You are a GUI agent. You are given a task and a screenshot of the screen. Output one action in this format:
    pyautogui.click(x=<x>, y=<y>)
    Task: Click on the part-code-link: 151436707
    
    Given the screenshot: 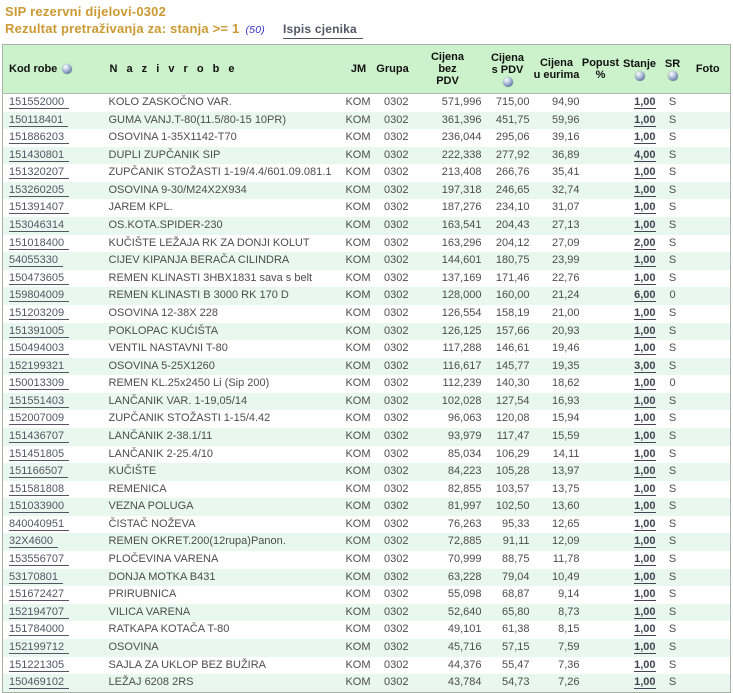 What is the action you would take?
    pyautogui.click(x=39, y=436)
    